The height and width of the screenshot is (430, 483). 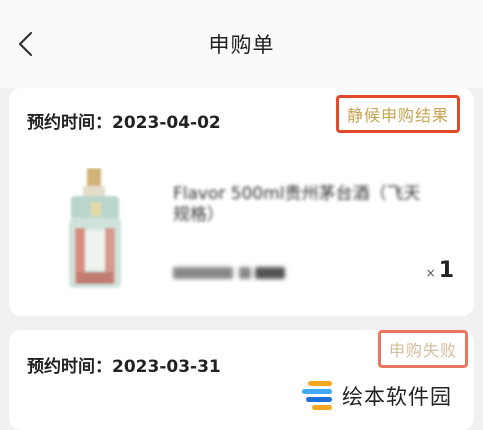 What do you see at coordinates (317, 395) in the screenshot?
I see `watermark-logo-icon` at bounding box center [317, 395].